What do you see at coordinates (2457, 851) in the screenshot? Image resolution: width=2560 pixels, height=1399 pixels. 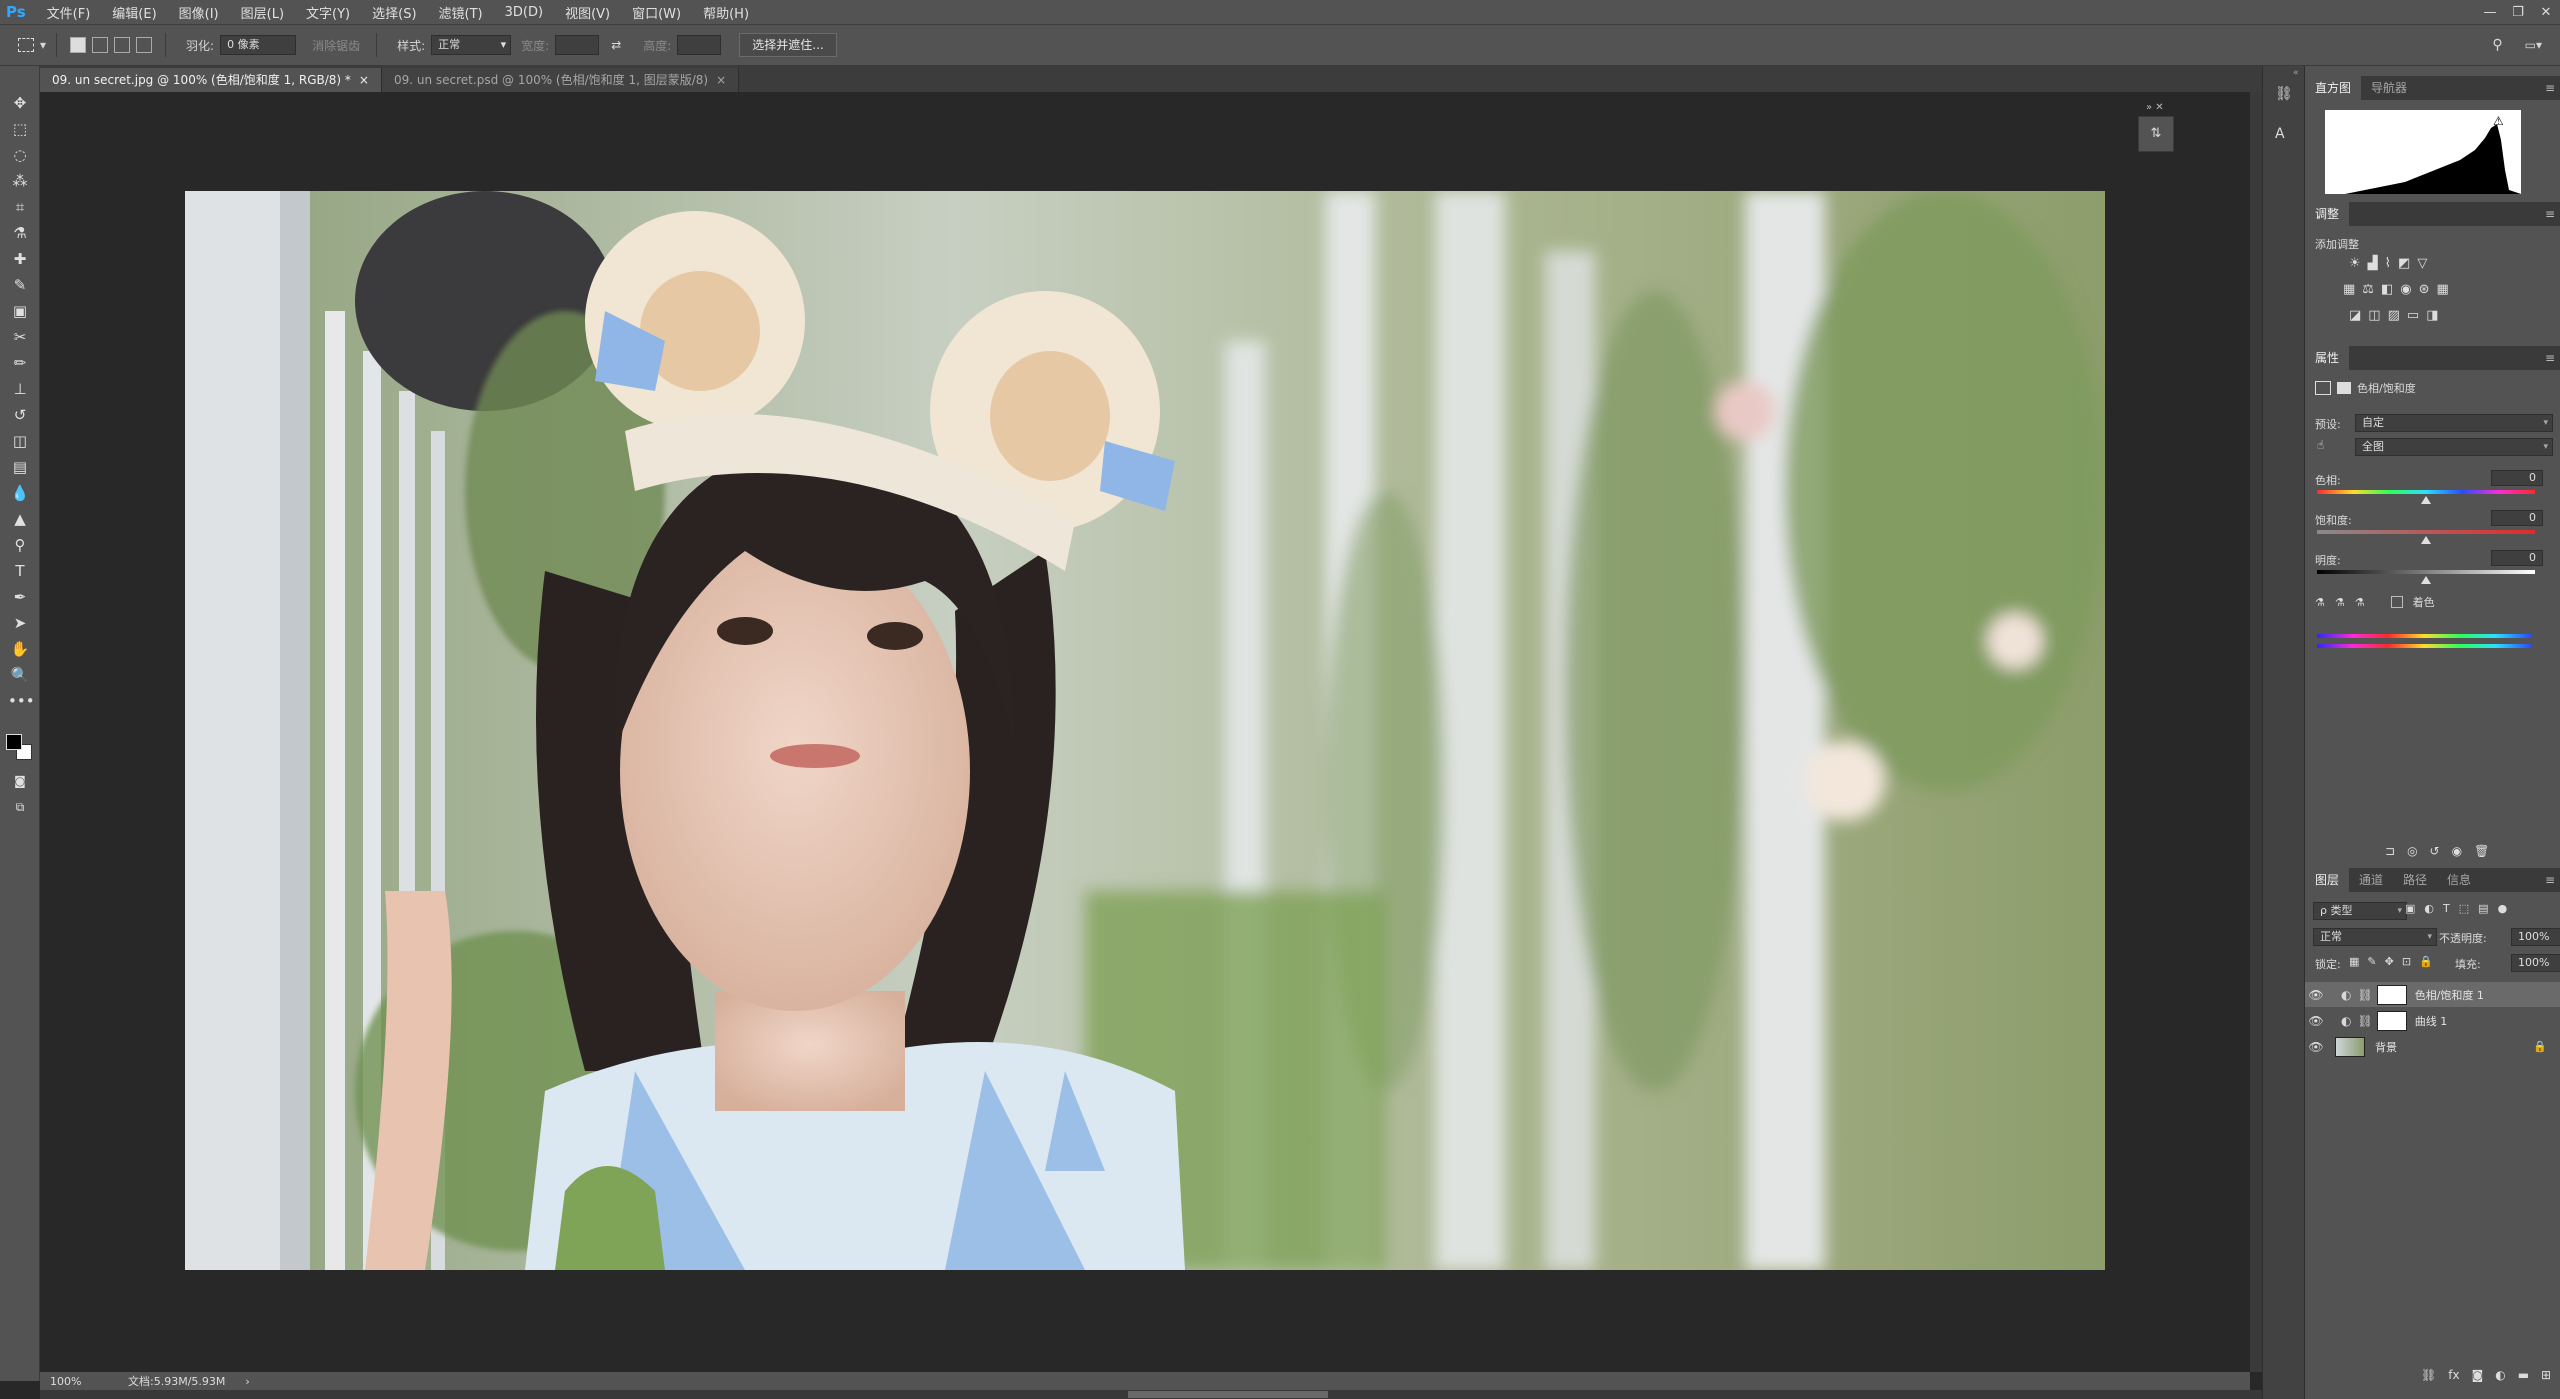 I see `visibility-icon: ◉` at bounding box center [2457, 851].